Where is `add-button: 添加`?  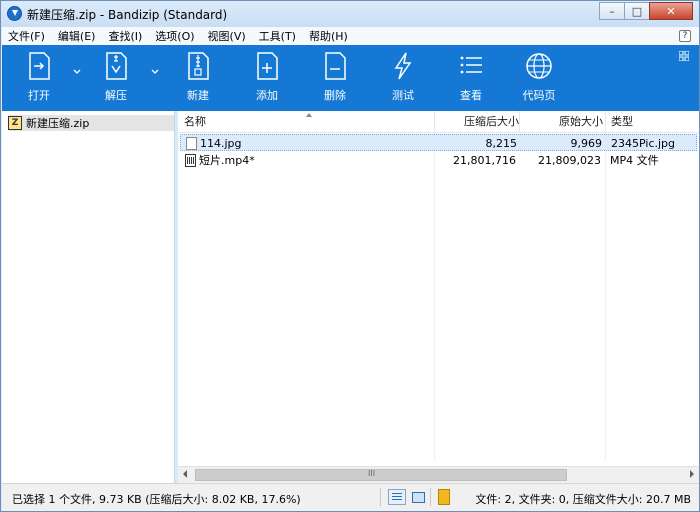
add-button: 添加 is located at coordinates (267, 79).